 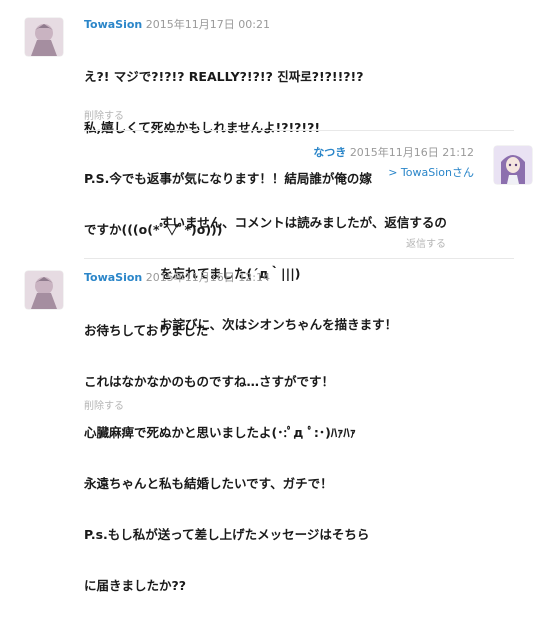 What do you see at coordinates (220, 432) in the screenshot?
I see `comment-line: 心臓麻痺で死ぬかと思いましたよ(･:ﾟд ﾟ:･)ﾊｧﾊｧ` at bounding box center [220, 432].